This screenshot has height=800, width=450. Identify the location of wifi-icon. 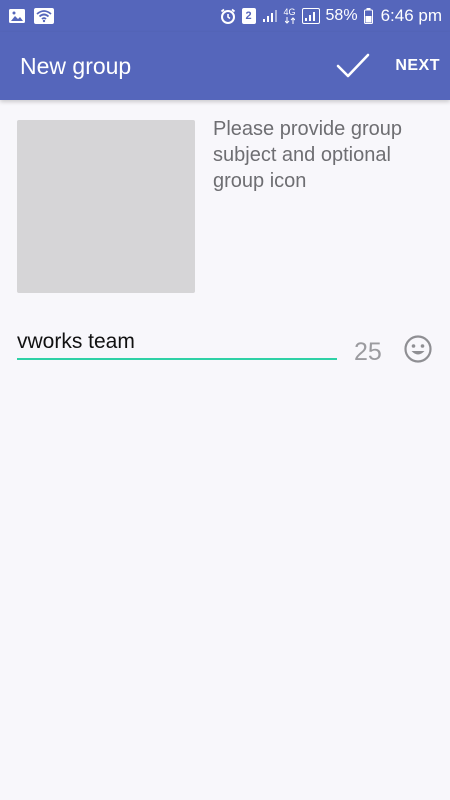
(44, 16).